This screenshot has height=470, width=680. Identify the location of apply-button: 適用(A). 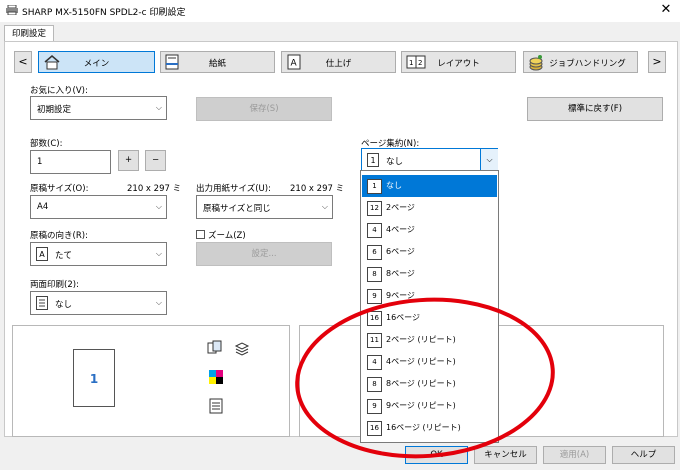
(574, 455).